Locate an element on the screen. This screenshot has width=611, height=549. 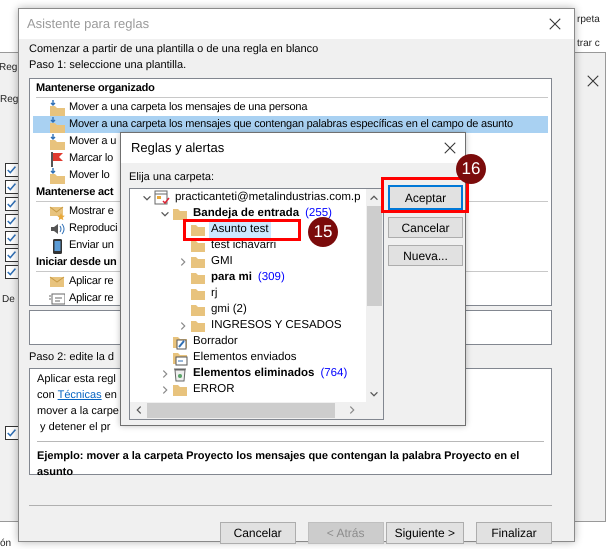
unread-count: (309) is located at coordinates (271, 278).